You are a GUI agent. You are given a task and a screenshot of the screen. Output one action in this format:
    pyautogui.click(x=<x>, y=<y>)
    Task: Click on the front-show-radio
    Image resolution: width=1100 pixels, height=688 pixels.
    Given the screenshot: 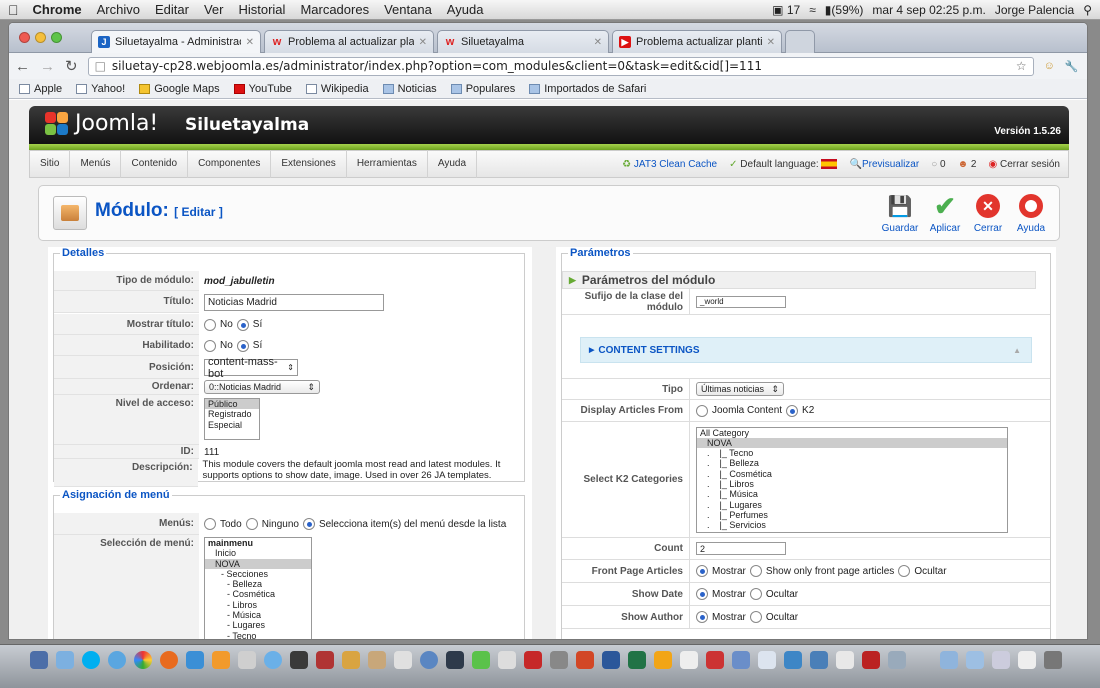 What is the action you would take?
    pyautogui.click(x=702, y=571)
    